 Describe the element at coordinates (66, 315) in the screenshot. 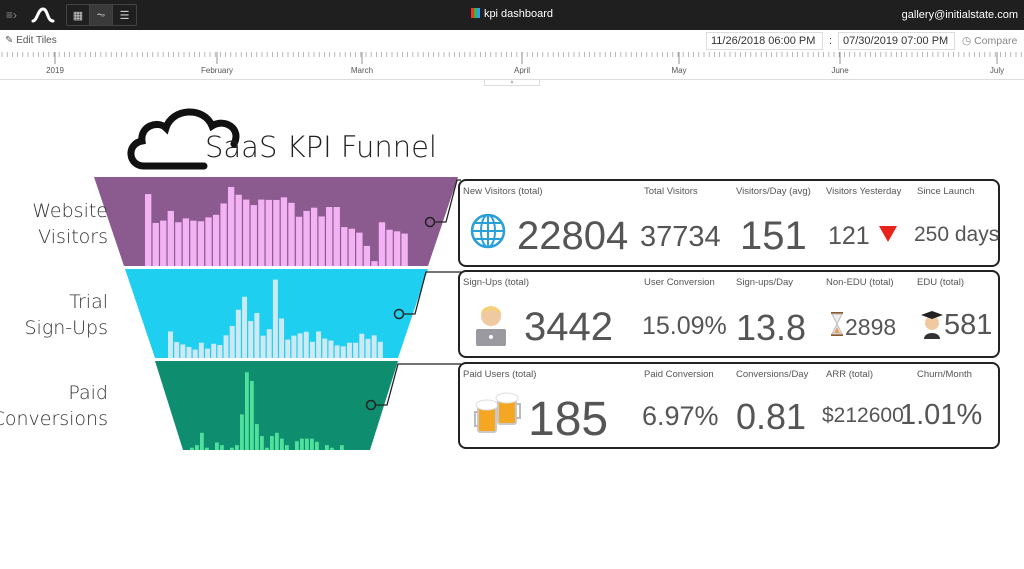

I see `stage-label-signups: Trial Sign-Ups` at that location.